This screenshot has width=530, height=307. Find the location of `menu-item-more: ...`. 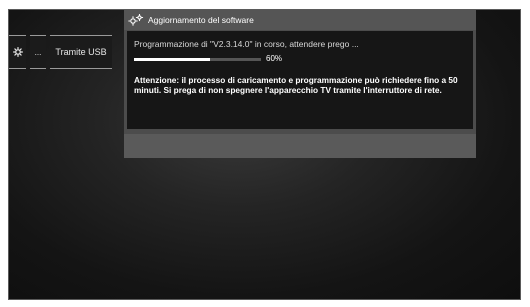

menu-item-more: ... is located at coordinates (38, 52).